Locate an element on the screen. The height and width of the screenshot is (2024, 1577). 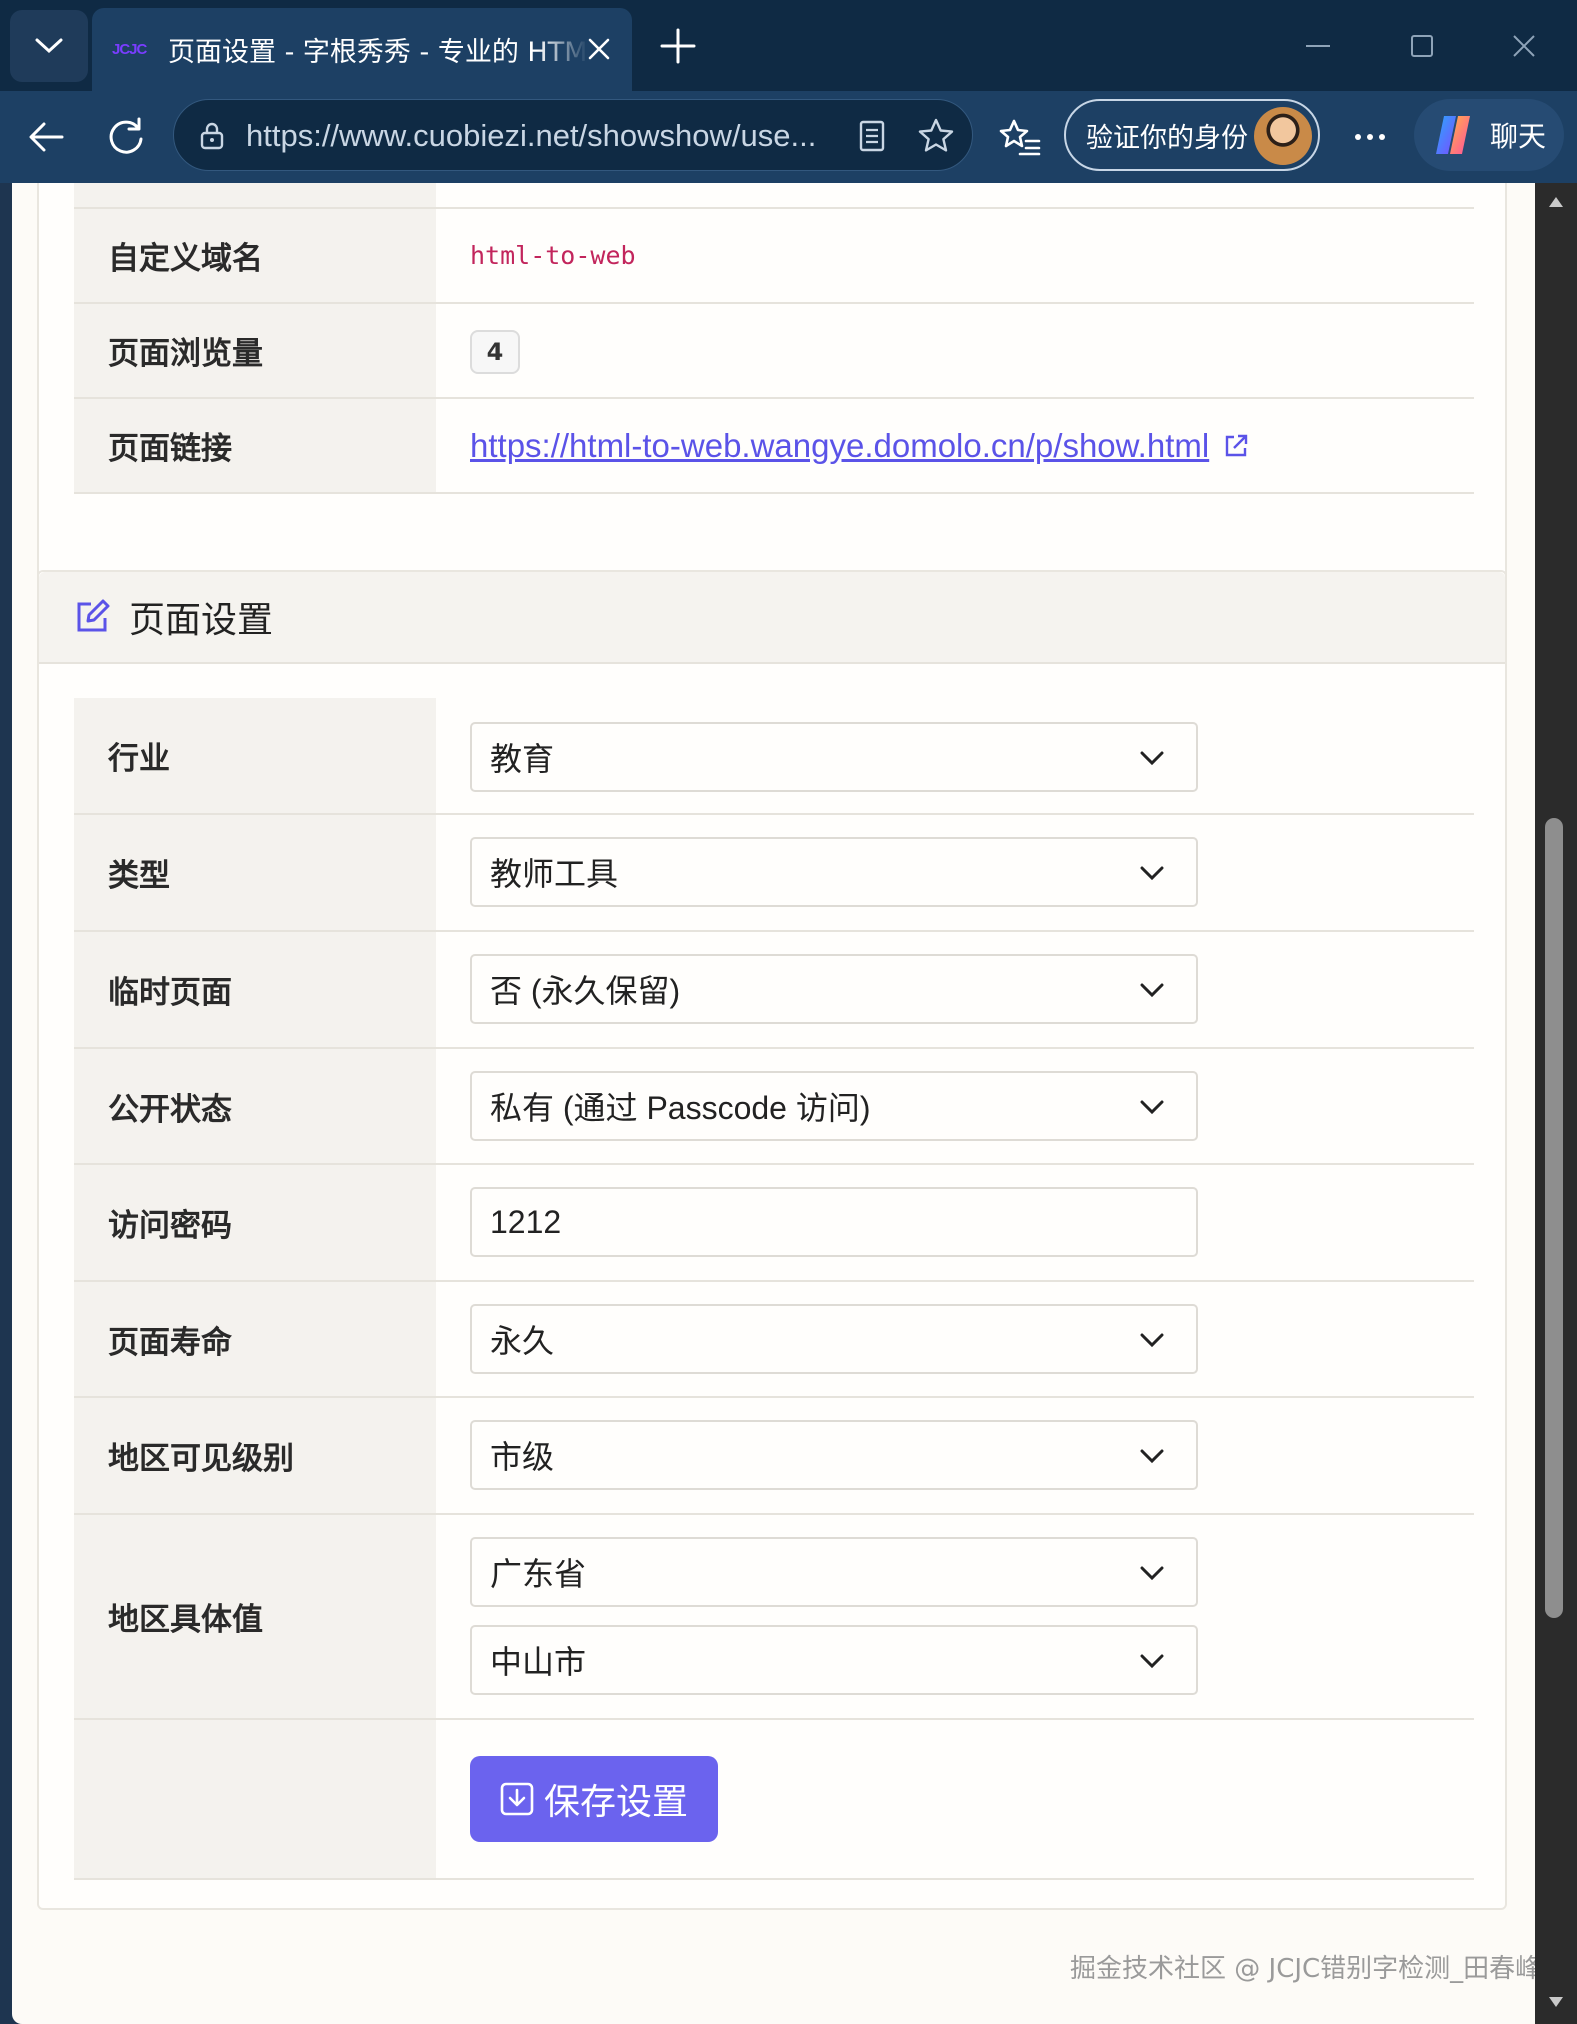
select-value: 教育 is located at coordinates (522, 759).